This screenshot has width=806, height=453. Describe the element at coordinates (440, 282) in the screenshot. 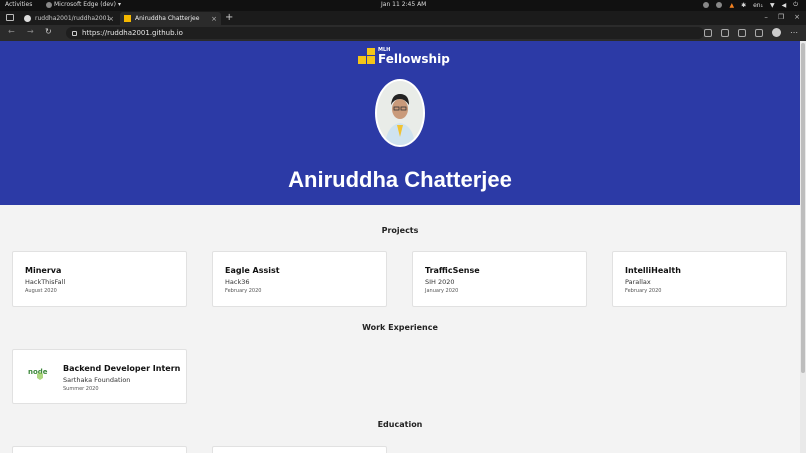

I see `project-event: SIH 2020` at that location.